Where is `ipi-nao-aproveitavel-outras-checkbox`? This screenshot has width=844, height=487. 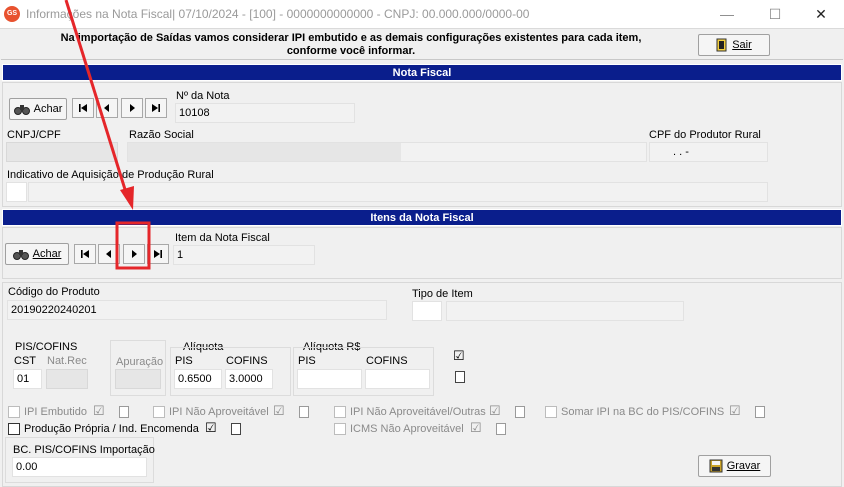
ipi-nao-aproveitavel-outras-checkbox is located at coordinates (340, 412).